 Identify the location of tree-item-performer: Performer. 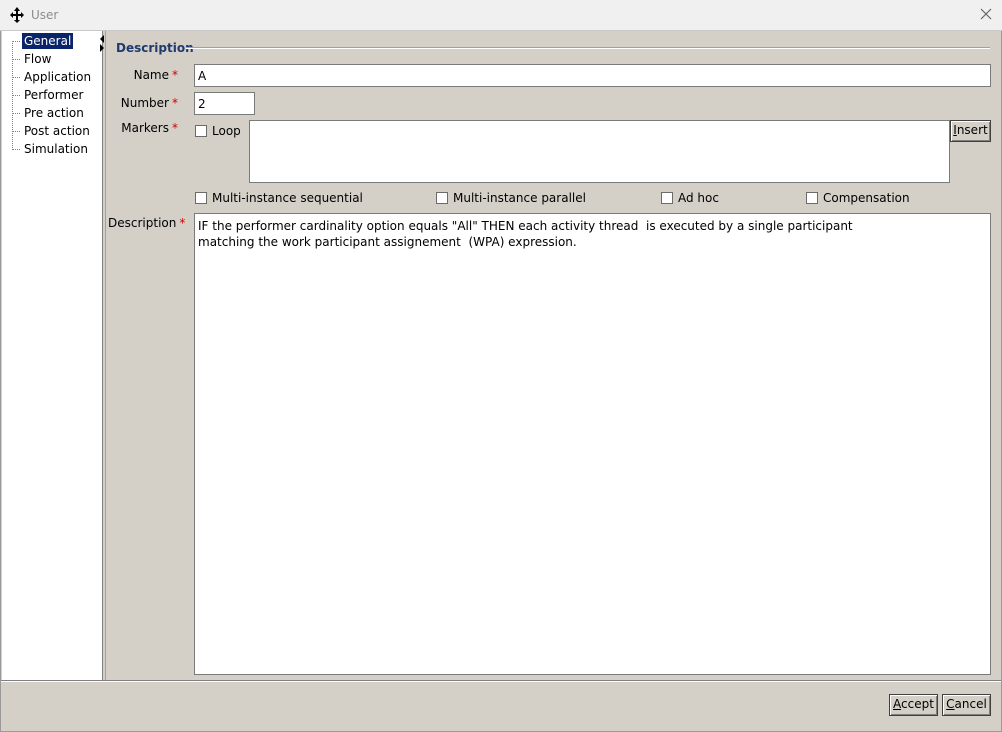
(53, 95).